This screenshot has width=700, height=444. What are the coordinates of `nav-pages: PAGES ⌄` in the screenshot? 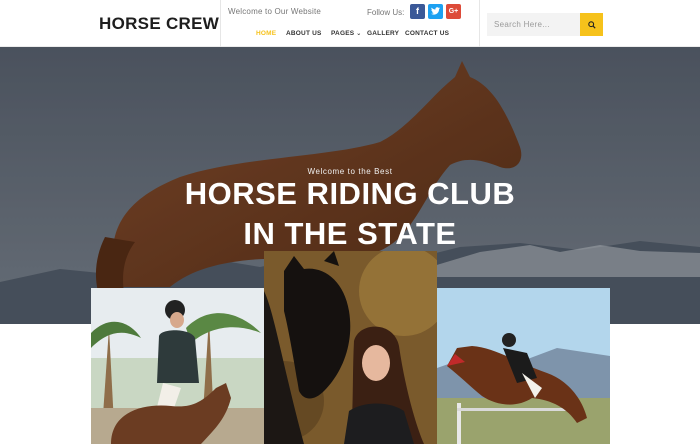 It's located at (346, 35).